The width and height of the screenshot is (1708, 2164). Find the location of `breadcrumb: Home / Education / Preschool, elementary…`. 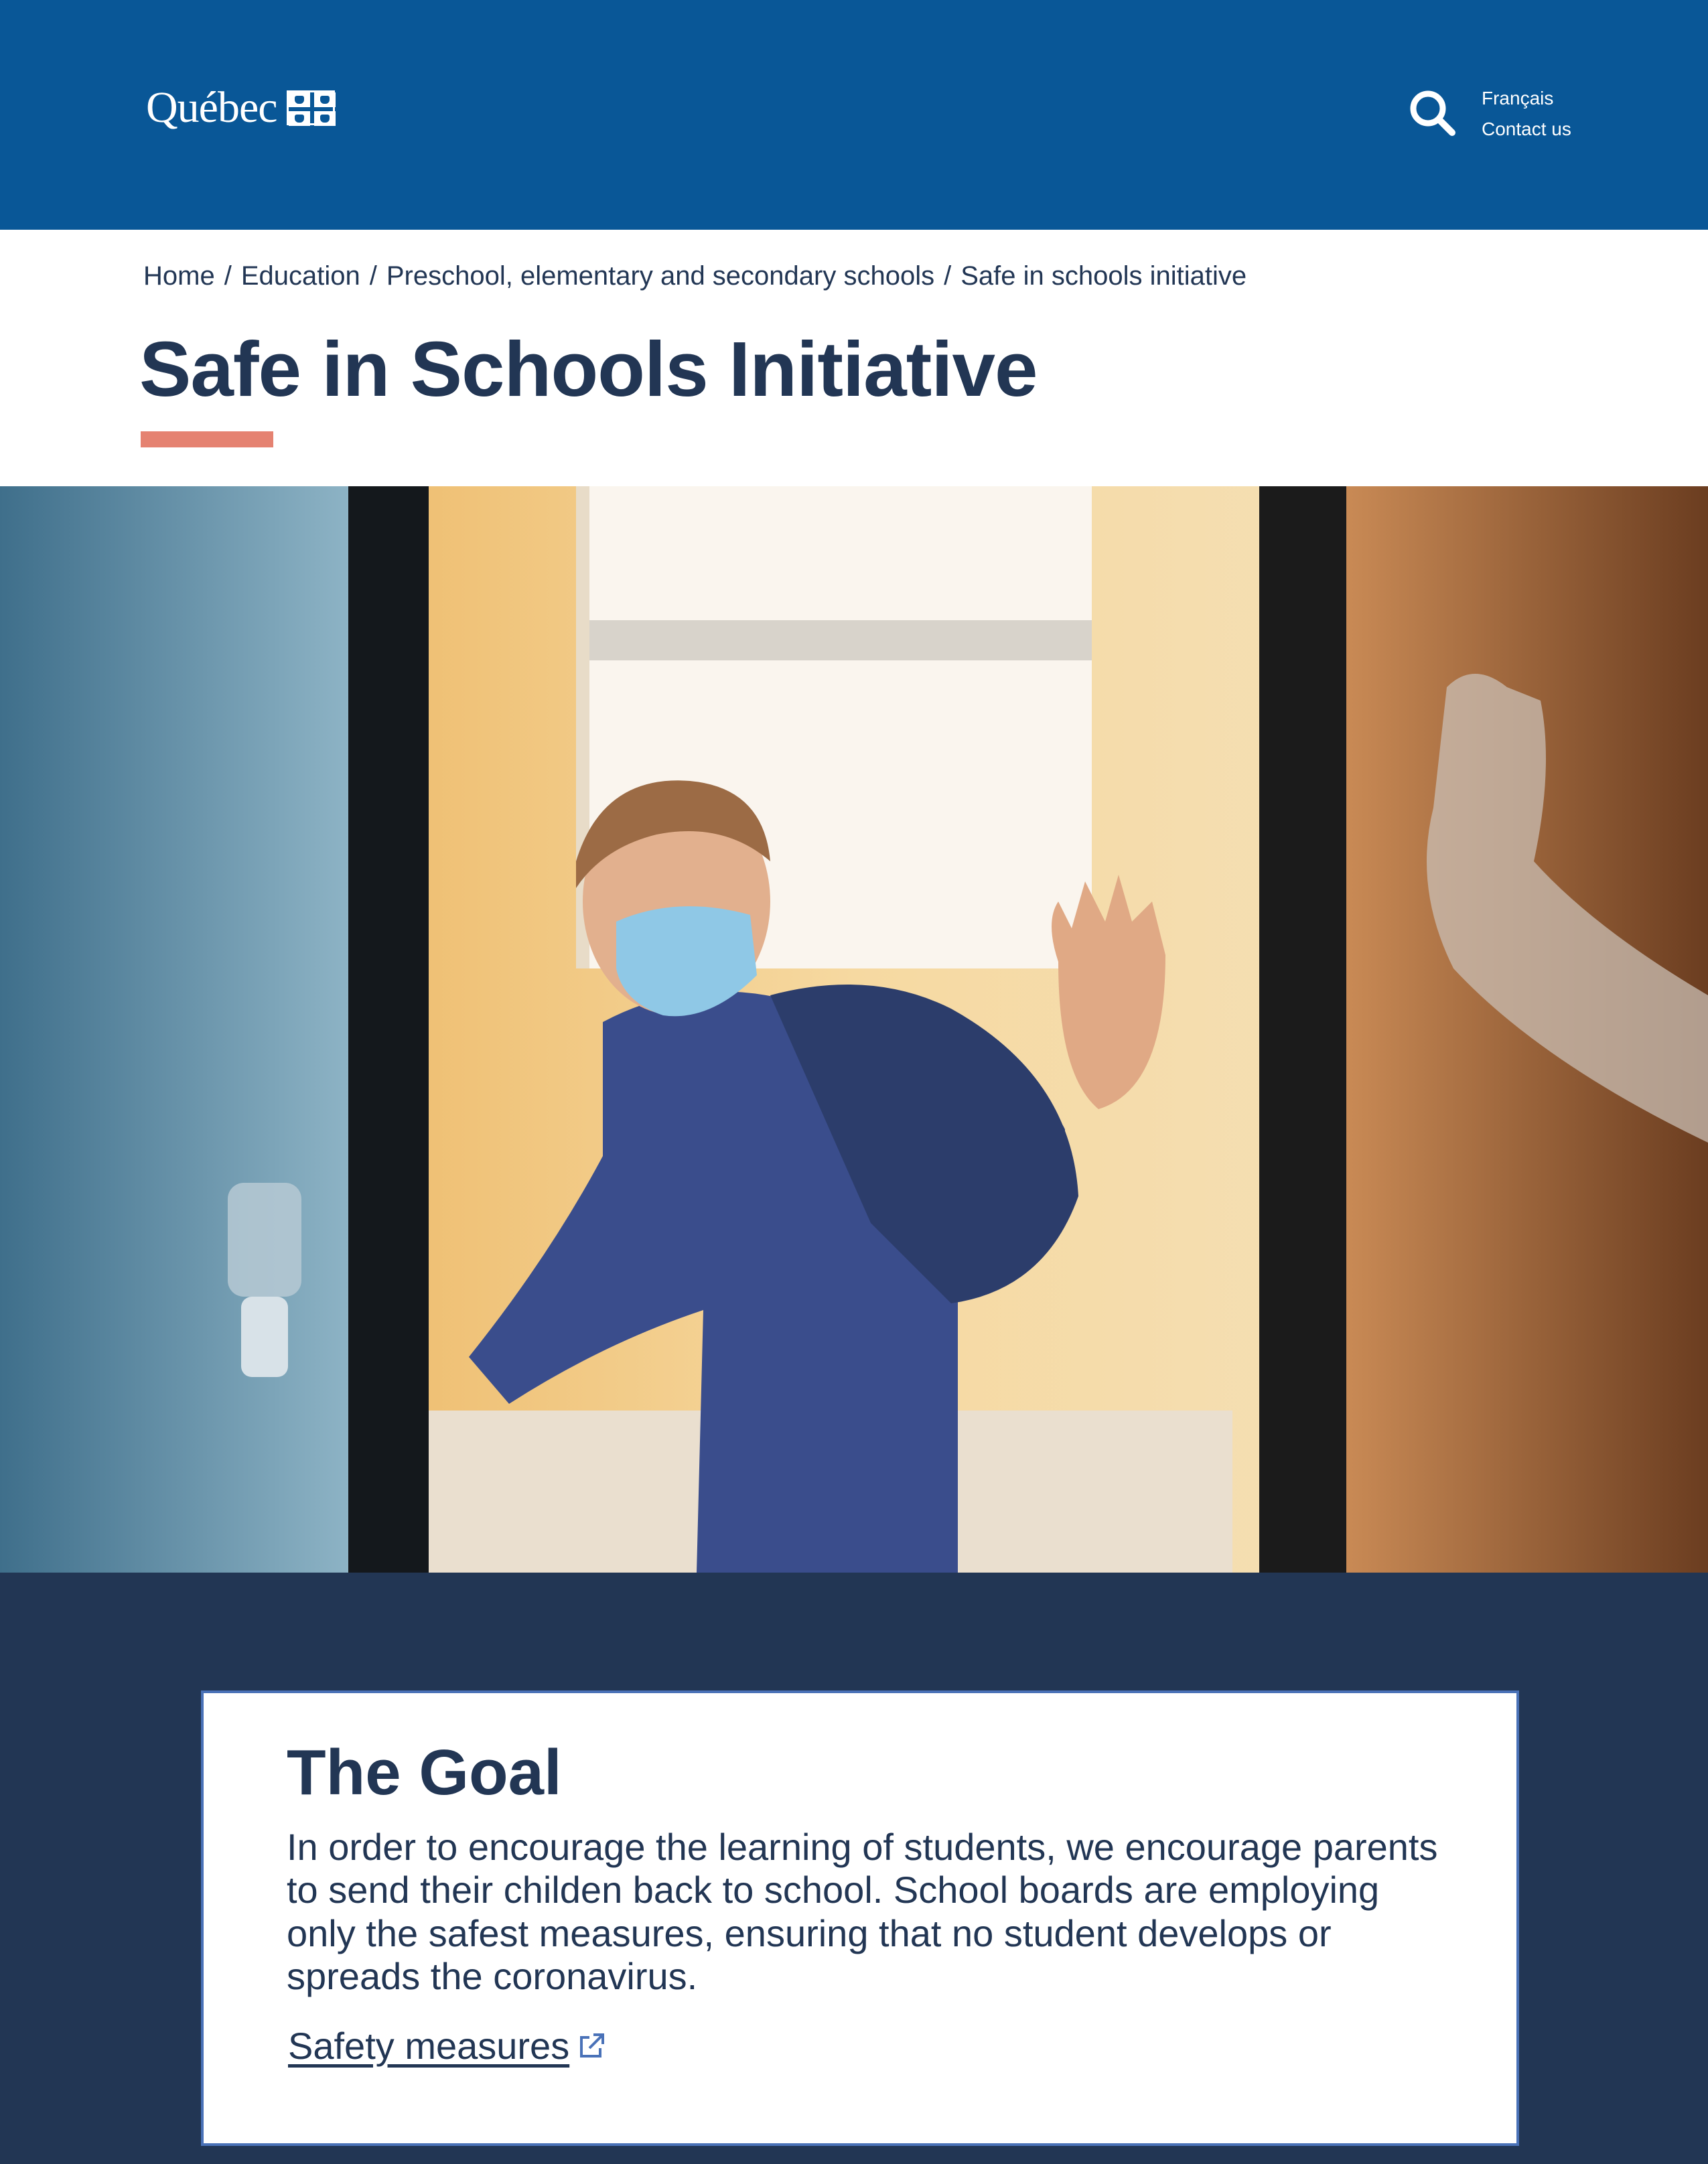

breadcrumb: Home / Education / Preschool, elementary… is located at coordinates (695, 276).